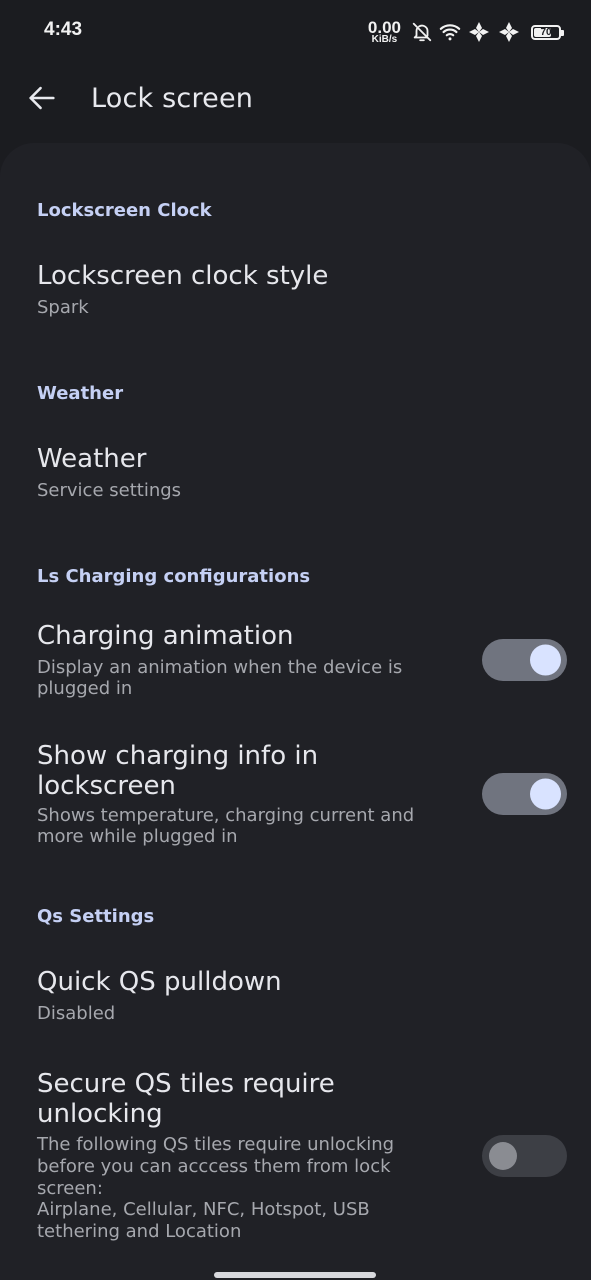 The image size is (591, 1280). I want to click on pref-lockscreen-clock-style: Lockscreen clock style Spark, so click(295, 295).